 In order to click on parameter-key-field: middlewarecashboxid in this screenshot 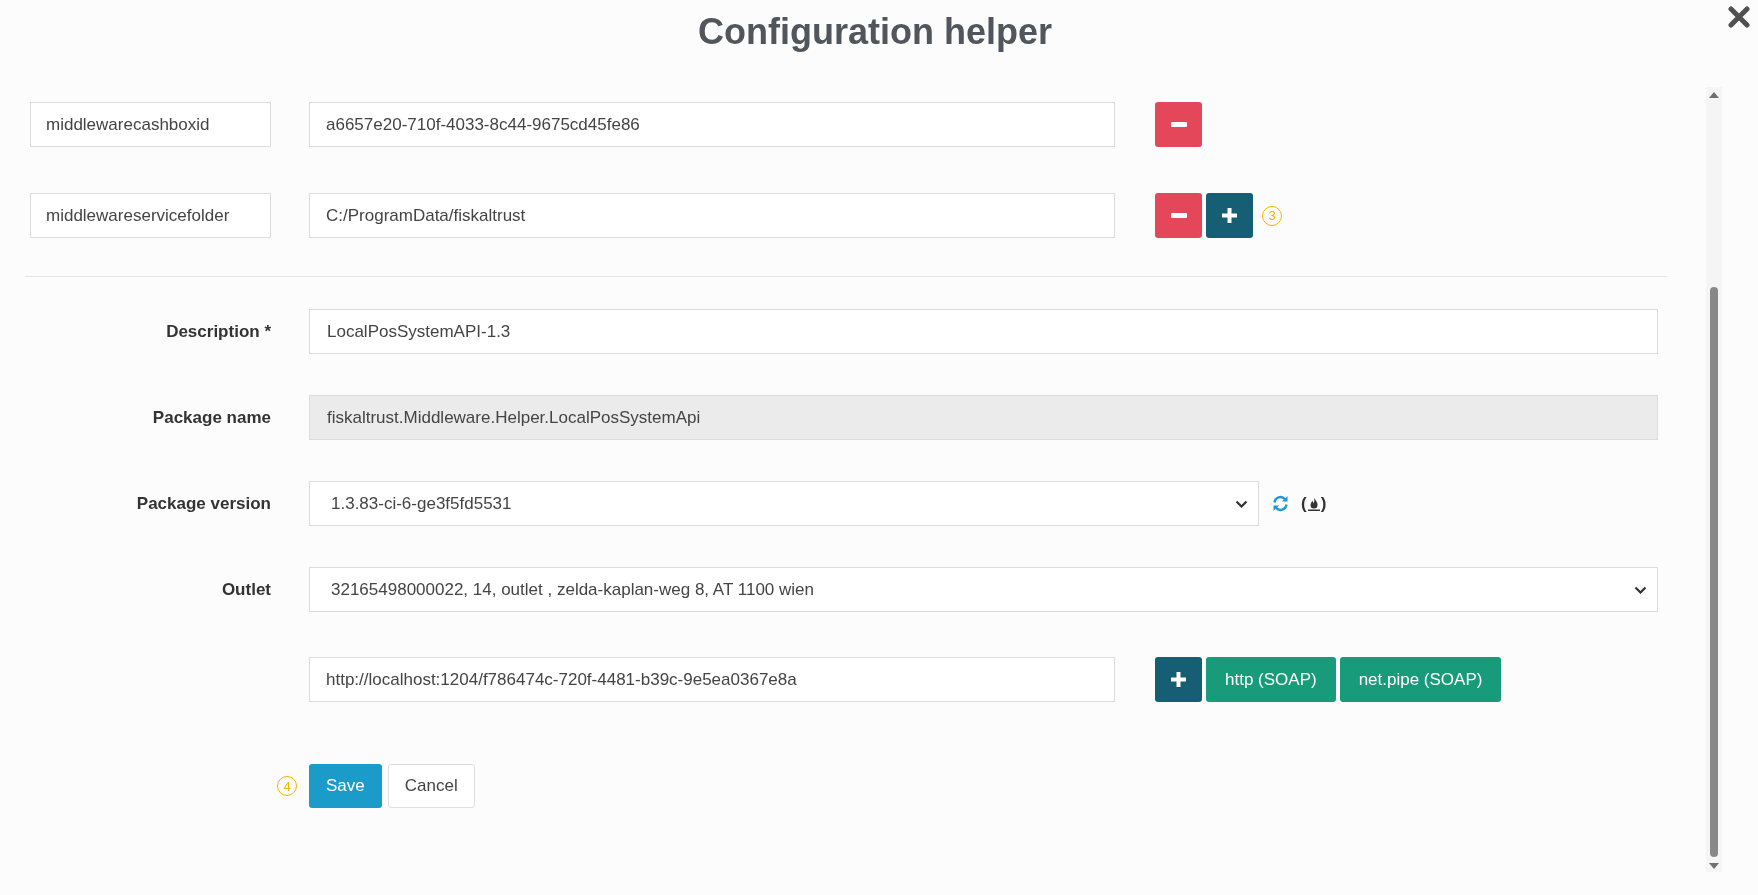, I will do `click(150, 124)`.